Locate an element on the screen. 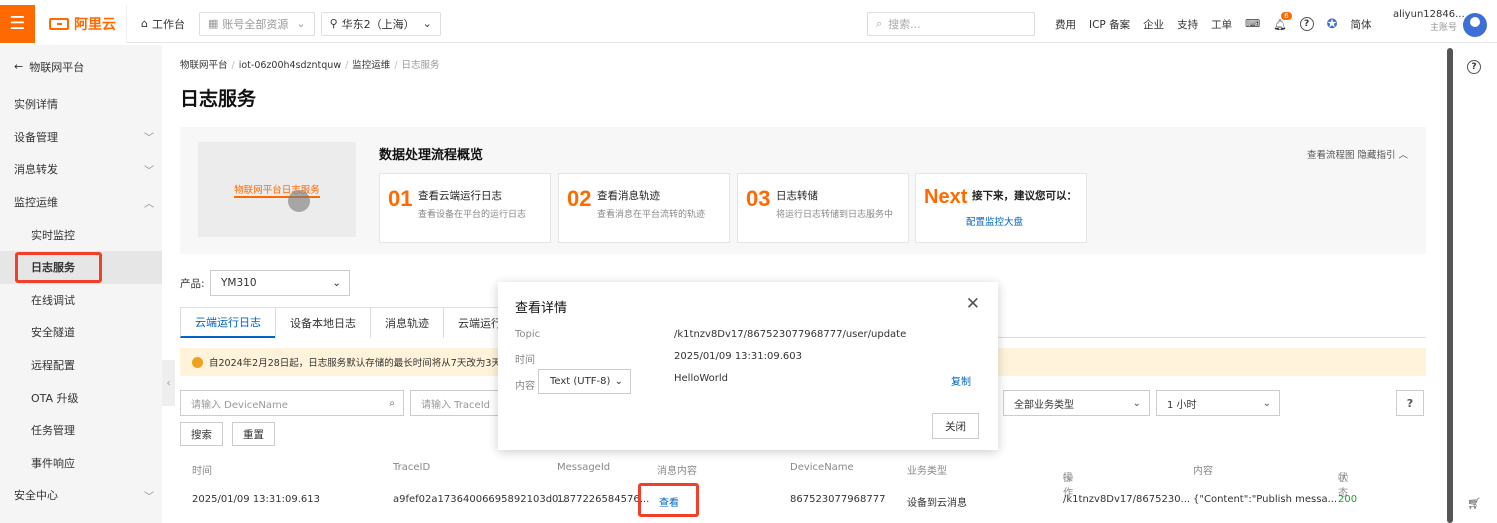 Image resolution: width=1497 pixels, height=523 pixels. encoding-select: Text (UTF-8) ⌄ is located at coordinates (584, 381).